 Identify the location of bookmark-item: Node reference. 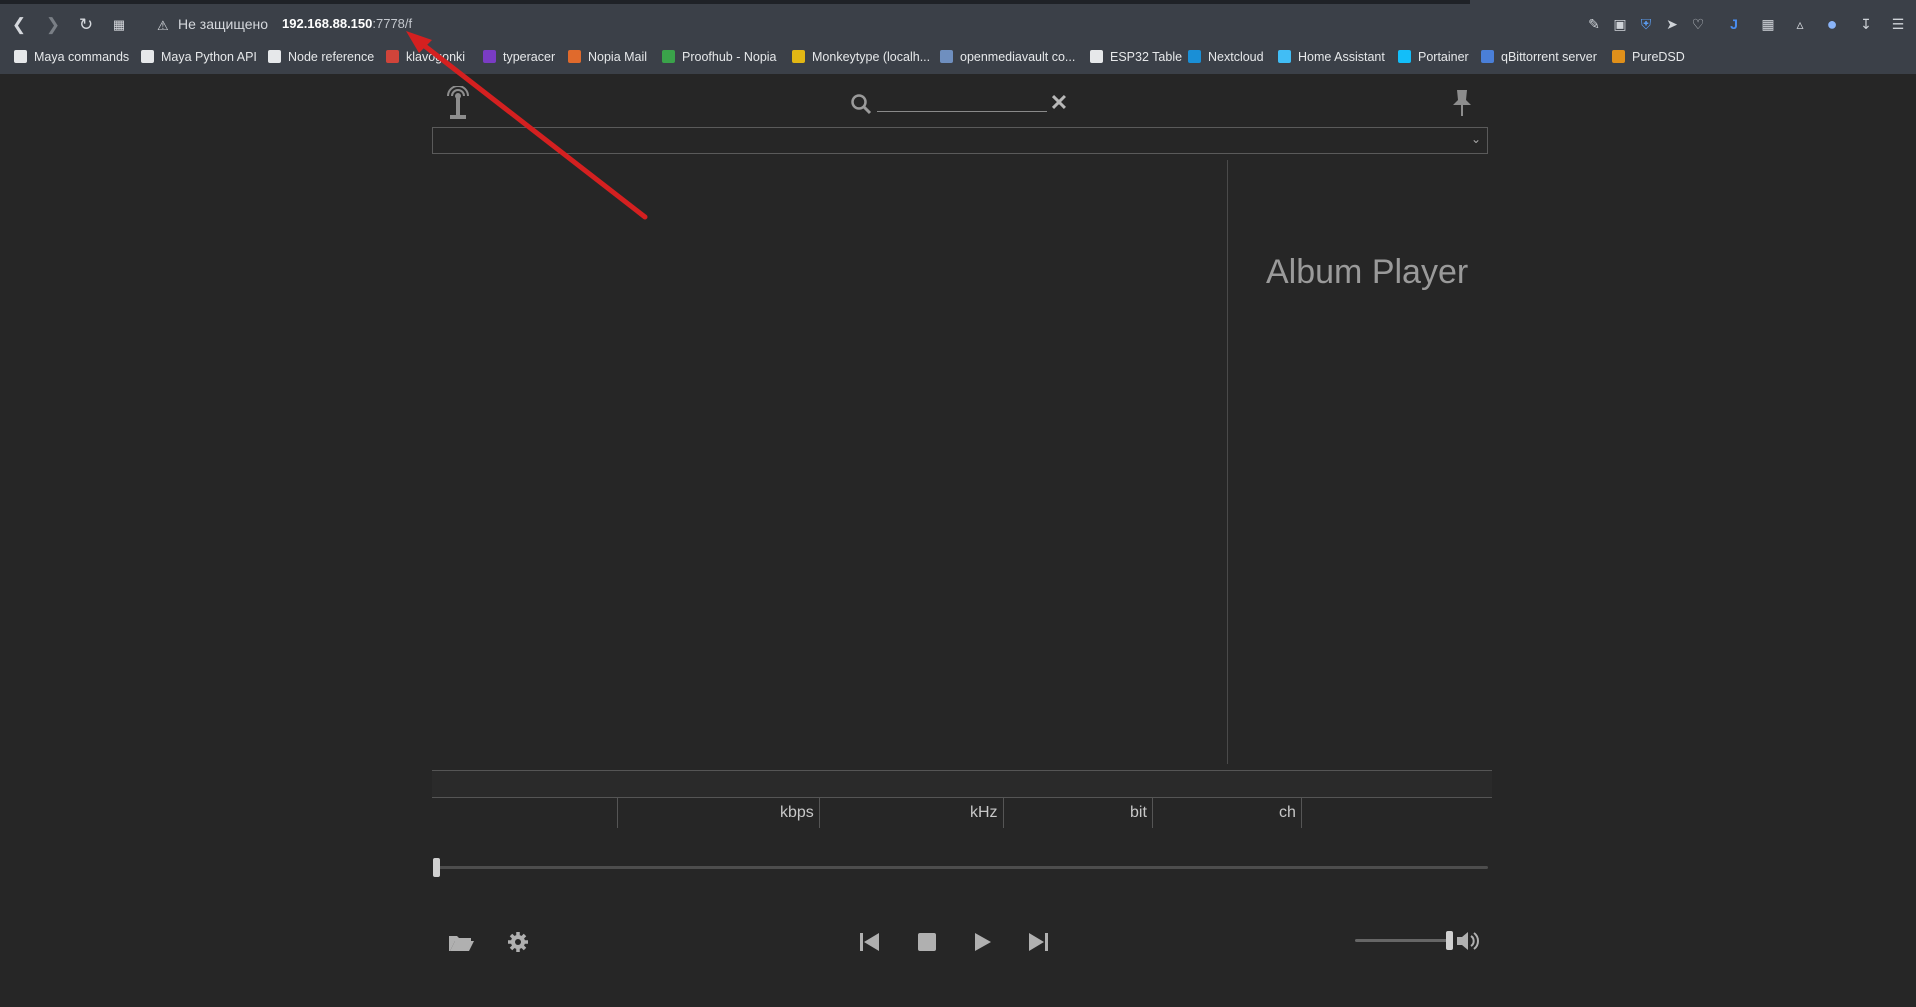
(321, 57).